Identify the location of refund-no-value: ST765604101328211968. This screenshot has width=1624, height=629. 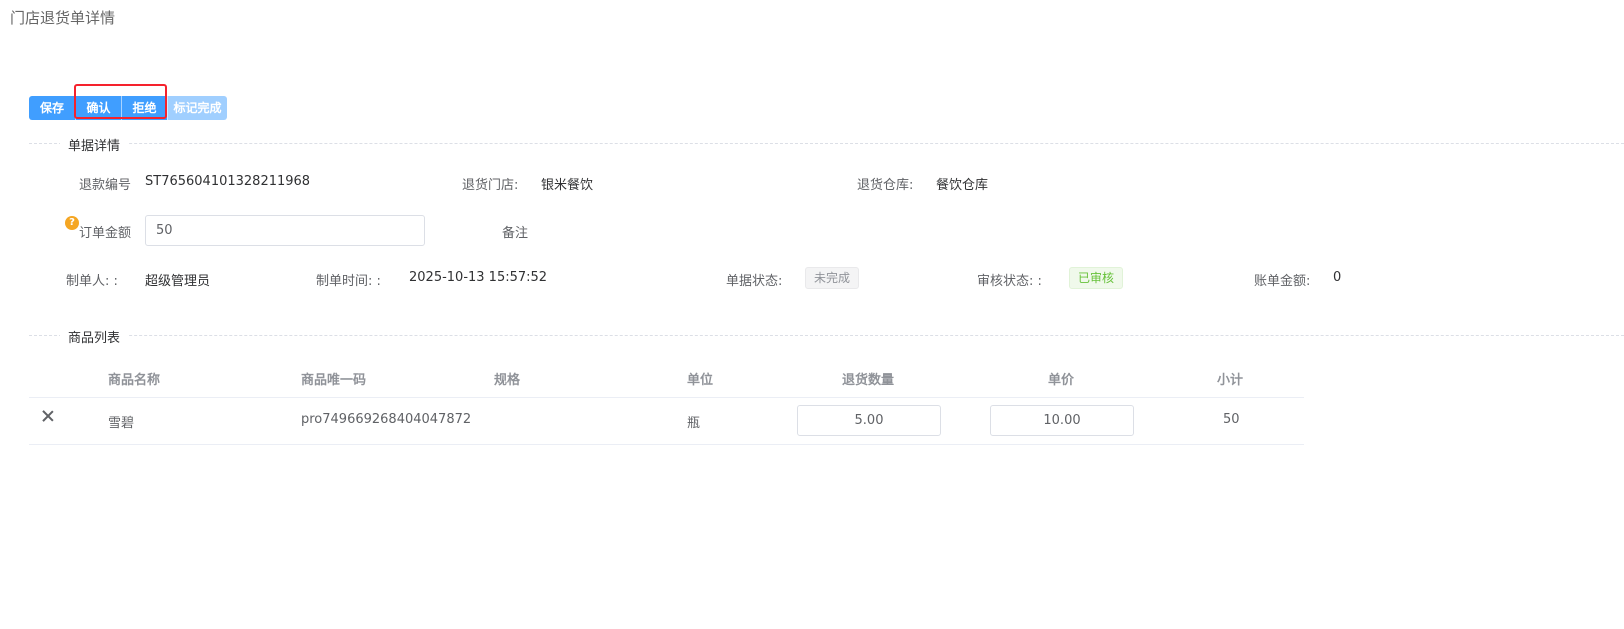
(228, 181).